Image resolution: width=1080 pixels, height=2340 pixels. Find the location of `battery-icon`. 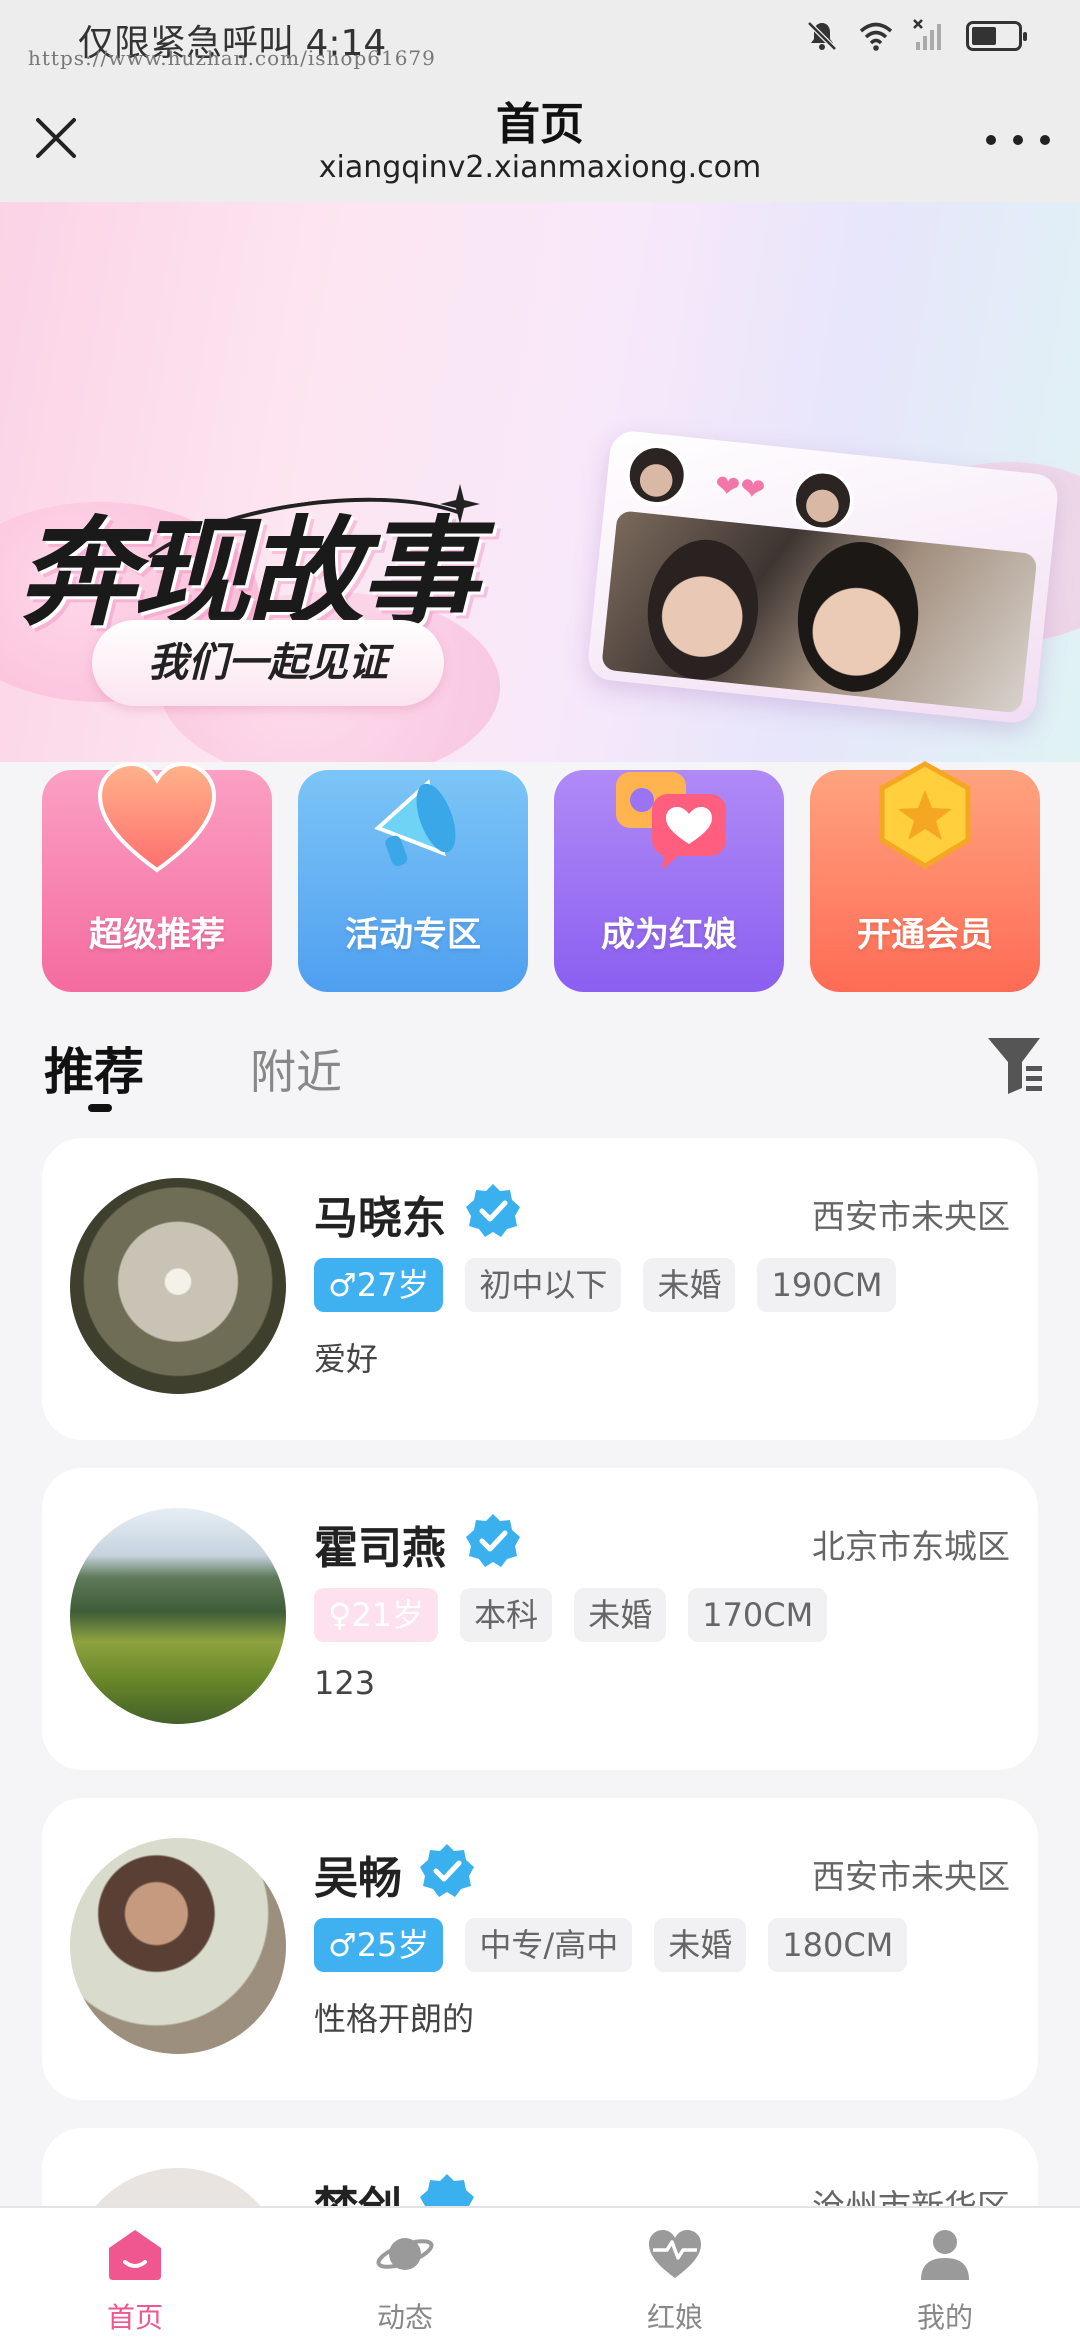

battery-icon is located at coordinates (996, 36).